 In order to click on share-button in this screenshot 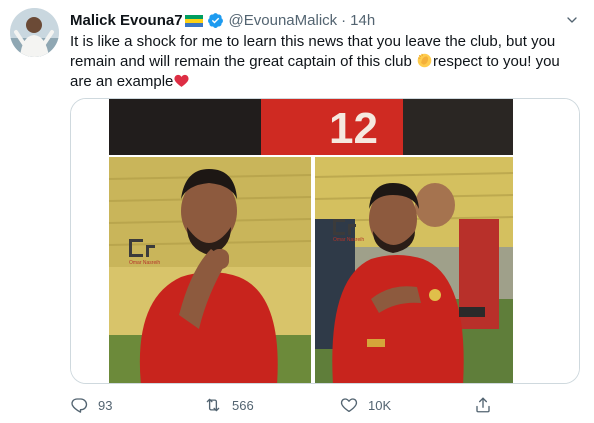, I will do `click(488, 405)`.